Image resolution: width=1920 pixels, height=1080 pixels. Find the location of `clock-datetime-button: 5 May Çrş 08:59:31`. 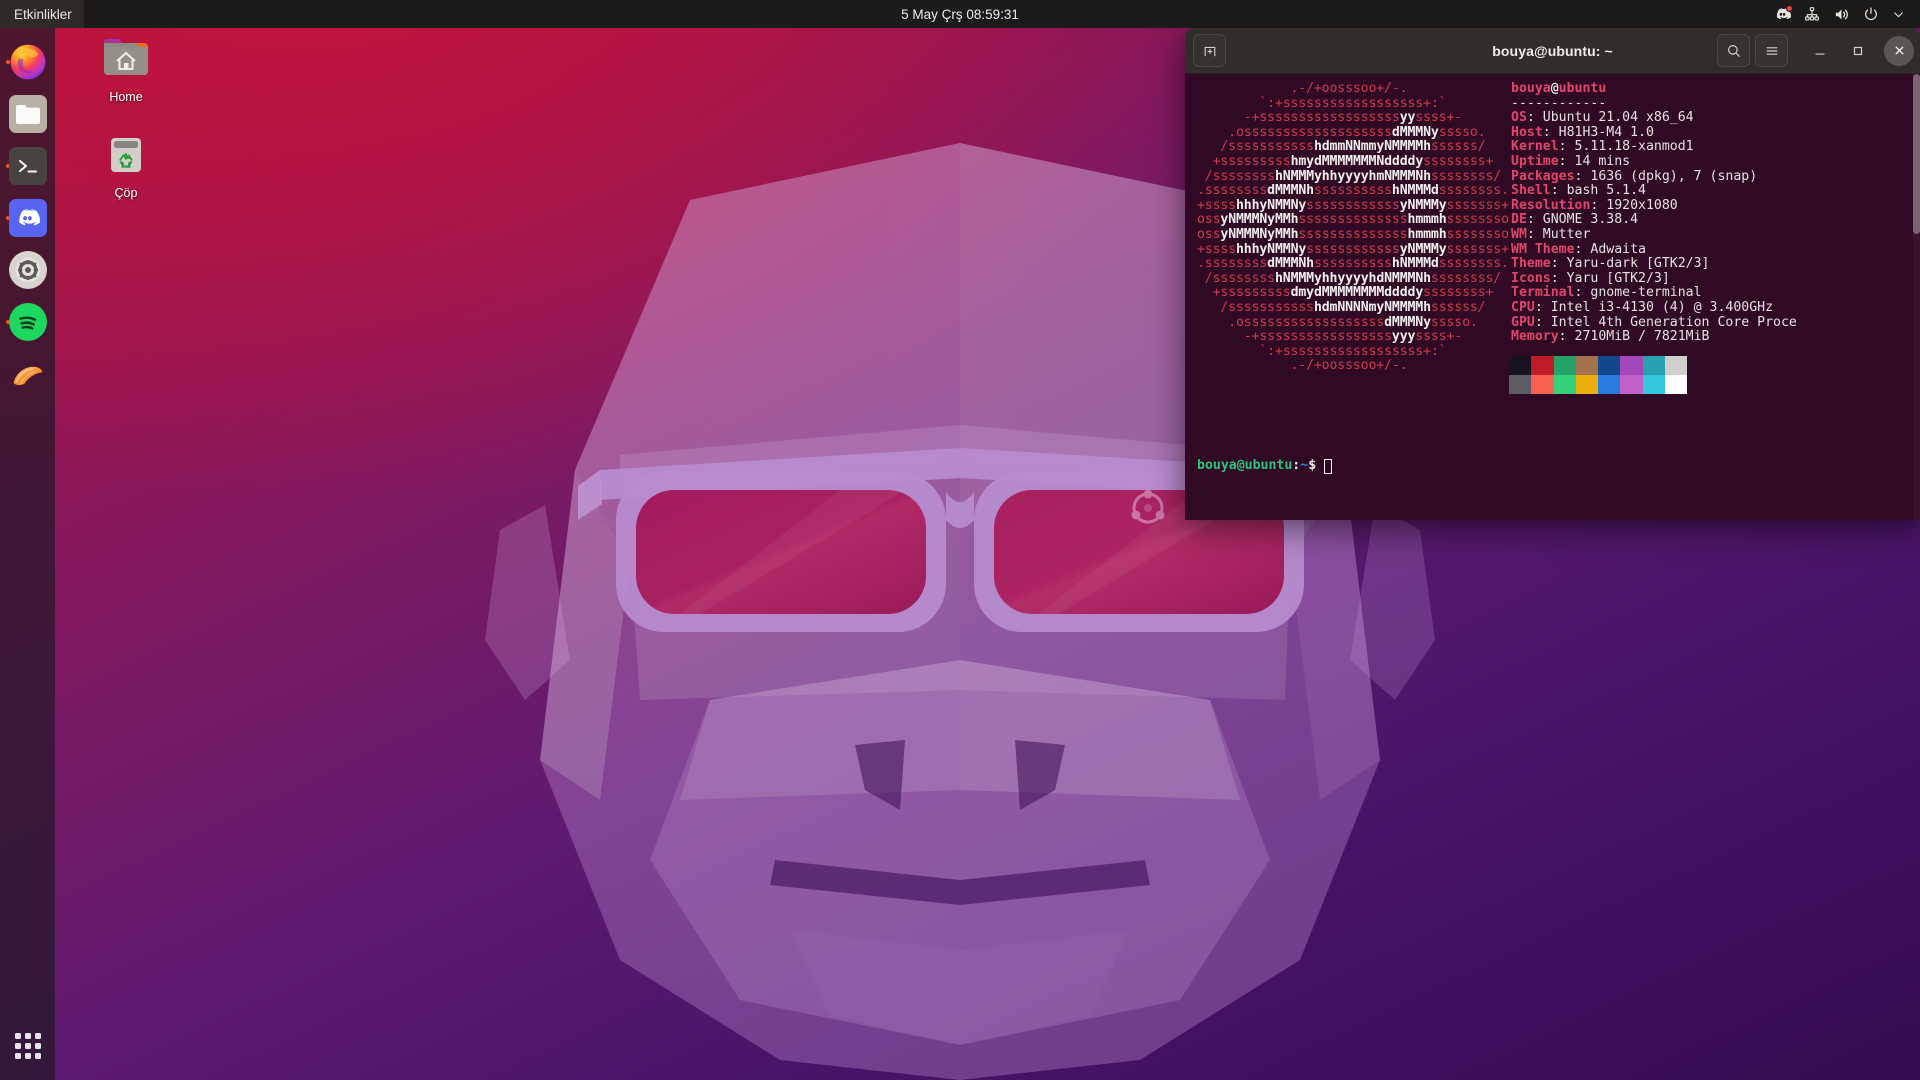

clock-datetime-button: 5 May Çrş 08:59:31 is located at coordinates (960, 14).